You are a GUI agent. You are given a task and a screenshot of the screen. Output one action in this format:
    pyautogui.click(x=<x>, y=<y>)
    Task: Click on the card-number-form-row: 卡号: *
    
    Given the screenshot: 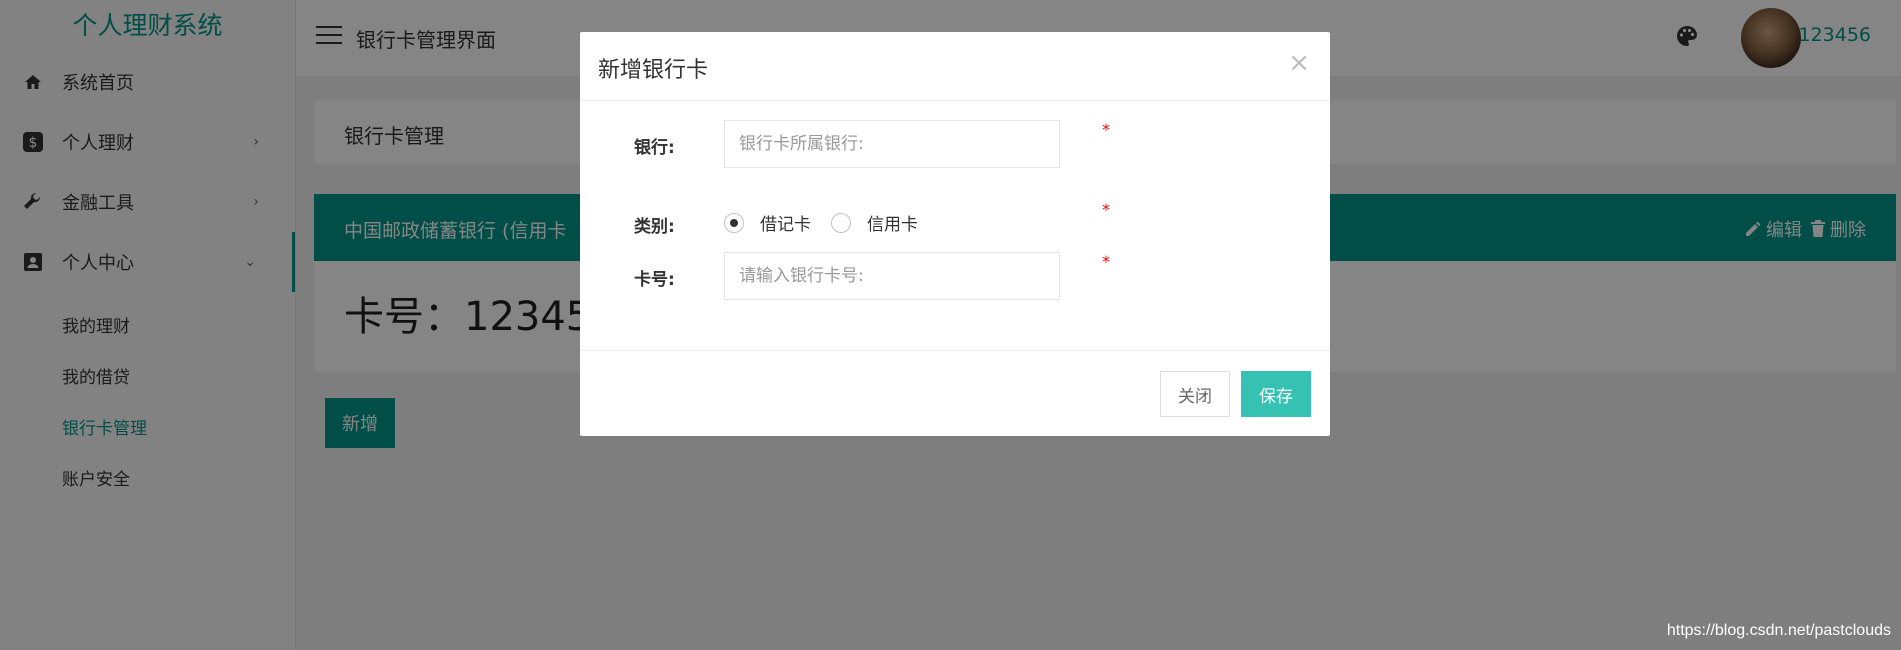 What is the action you would take?
    pyautogui.click(x=955, y=276)
    